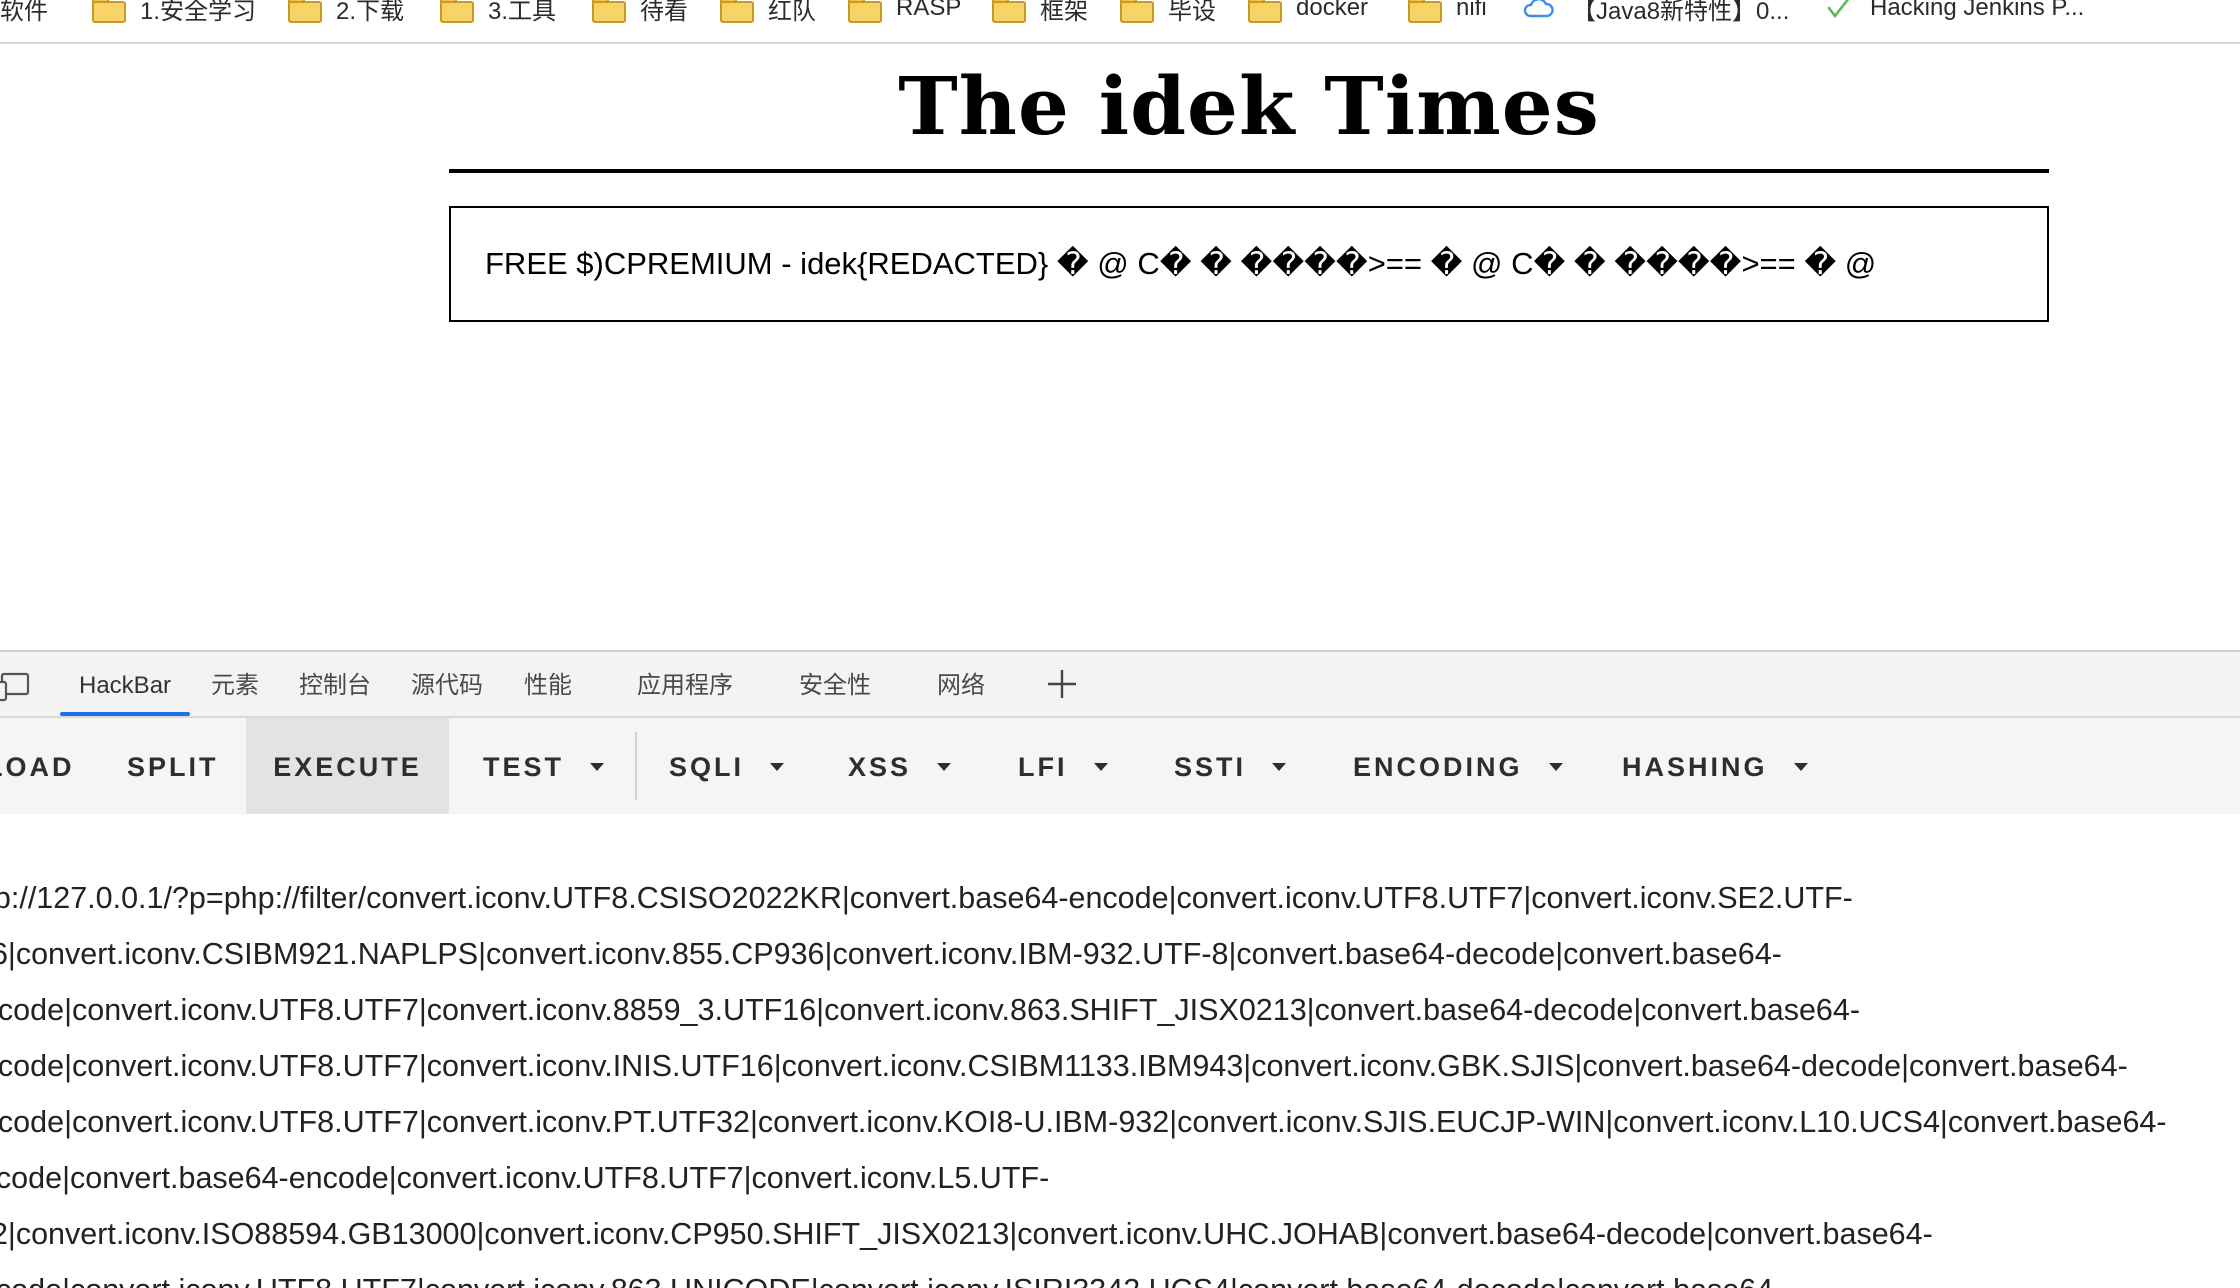 Image resolution: width=2240 pixels, height=1288 pixels. What do you see at coordinates (347, 766) in the screenshot?
I see `execute-button: EXECUTE` at bounding box center [347, 766].